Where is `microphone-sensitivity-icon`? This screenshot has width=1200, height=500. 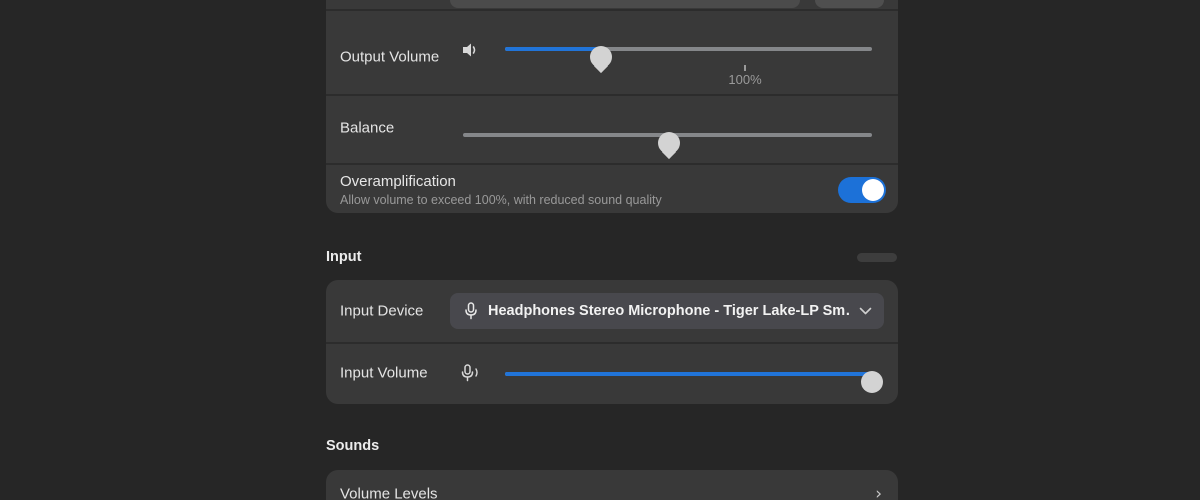
microphone-sensitivity-icon is located at coordinates (471, 373).